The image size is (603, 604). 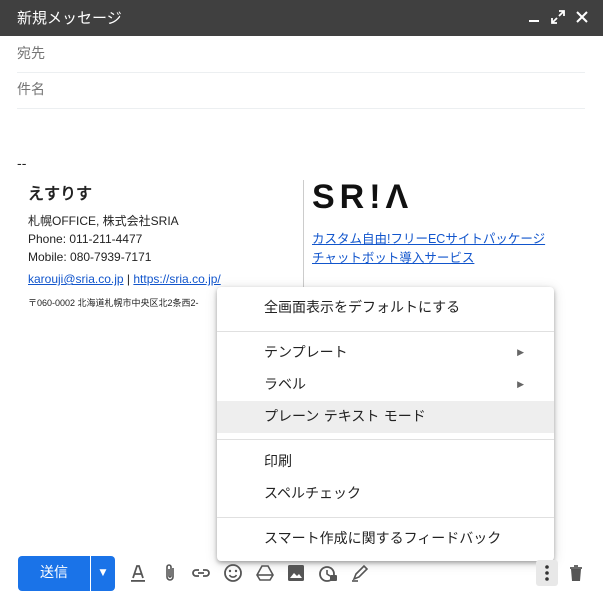 I want to click on emoji-icon, so click(x=233, y=573).